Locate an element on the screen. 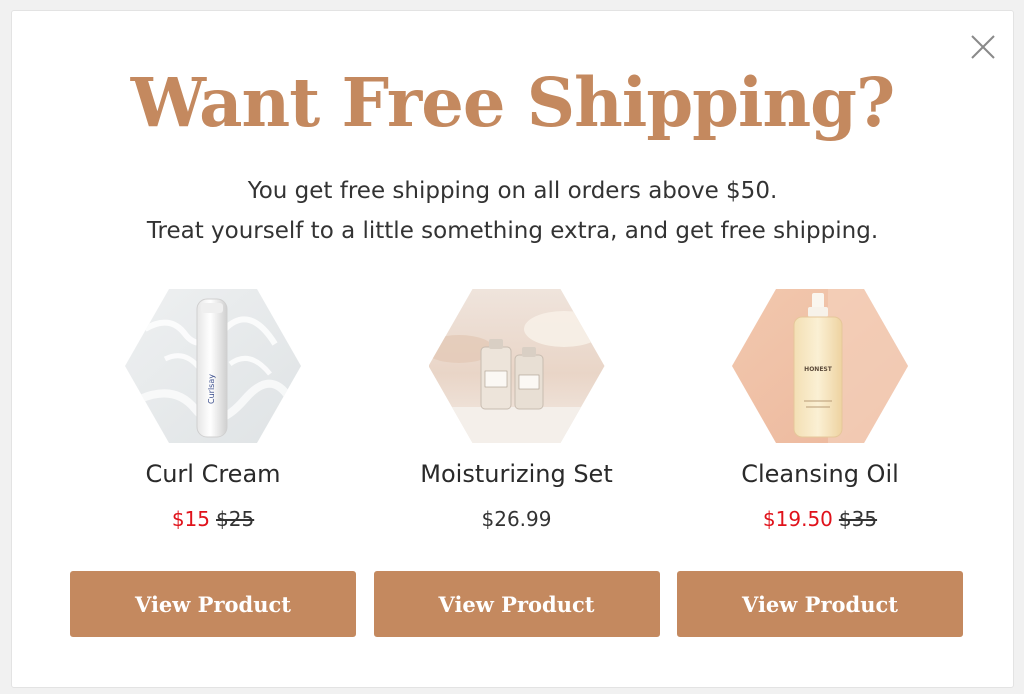 This screenshot has width=1024, height=694. product-name: Cleansing Oil is located at coordinates (820, 474).